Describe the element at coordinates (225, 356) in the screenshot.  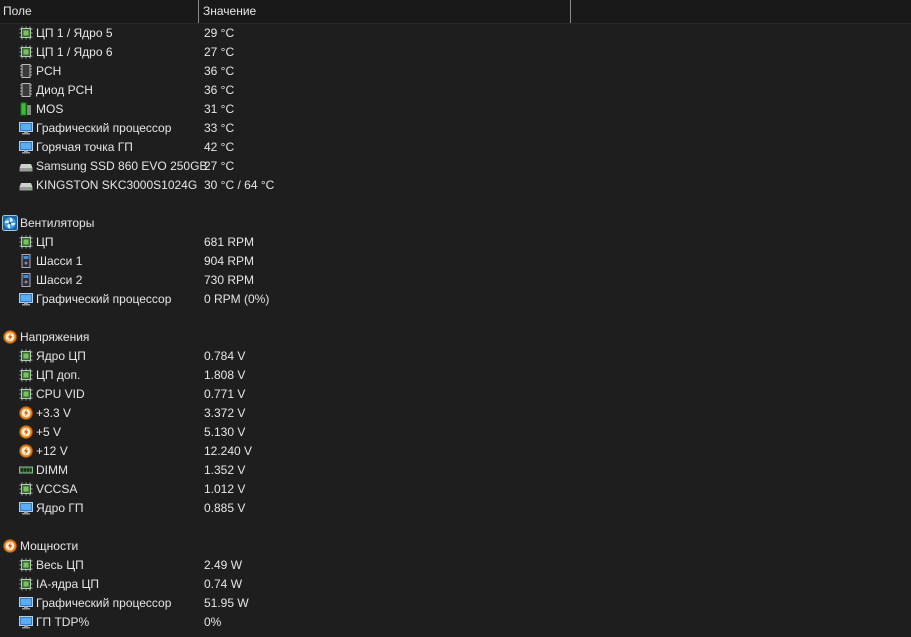
I see `sensor-value: 0.784 V` at that location.